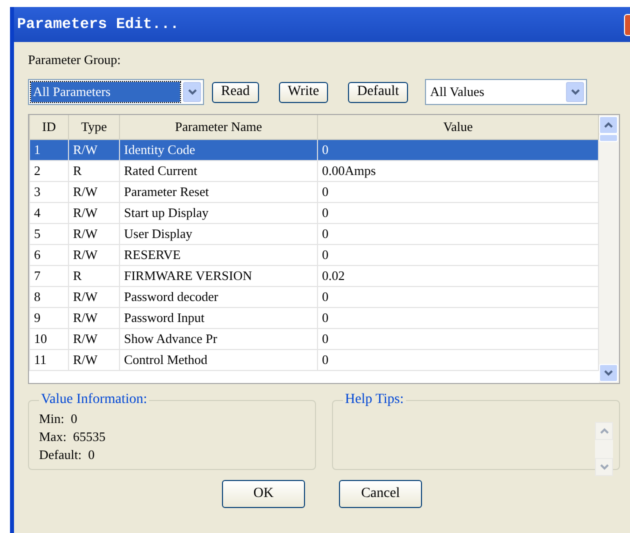 Image resolution: width=630 pixels, height=533 pixels. I want to click on table-row: 3 R/W Parameter Reset 0, so click(314, 192).